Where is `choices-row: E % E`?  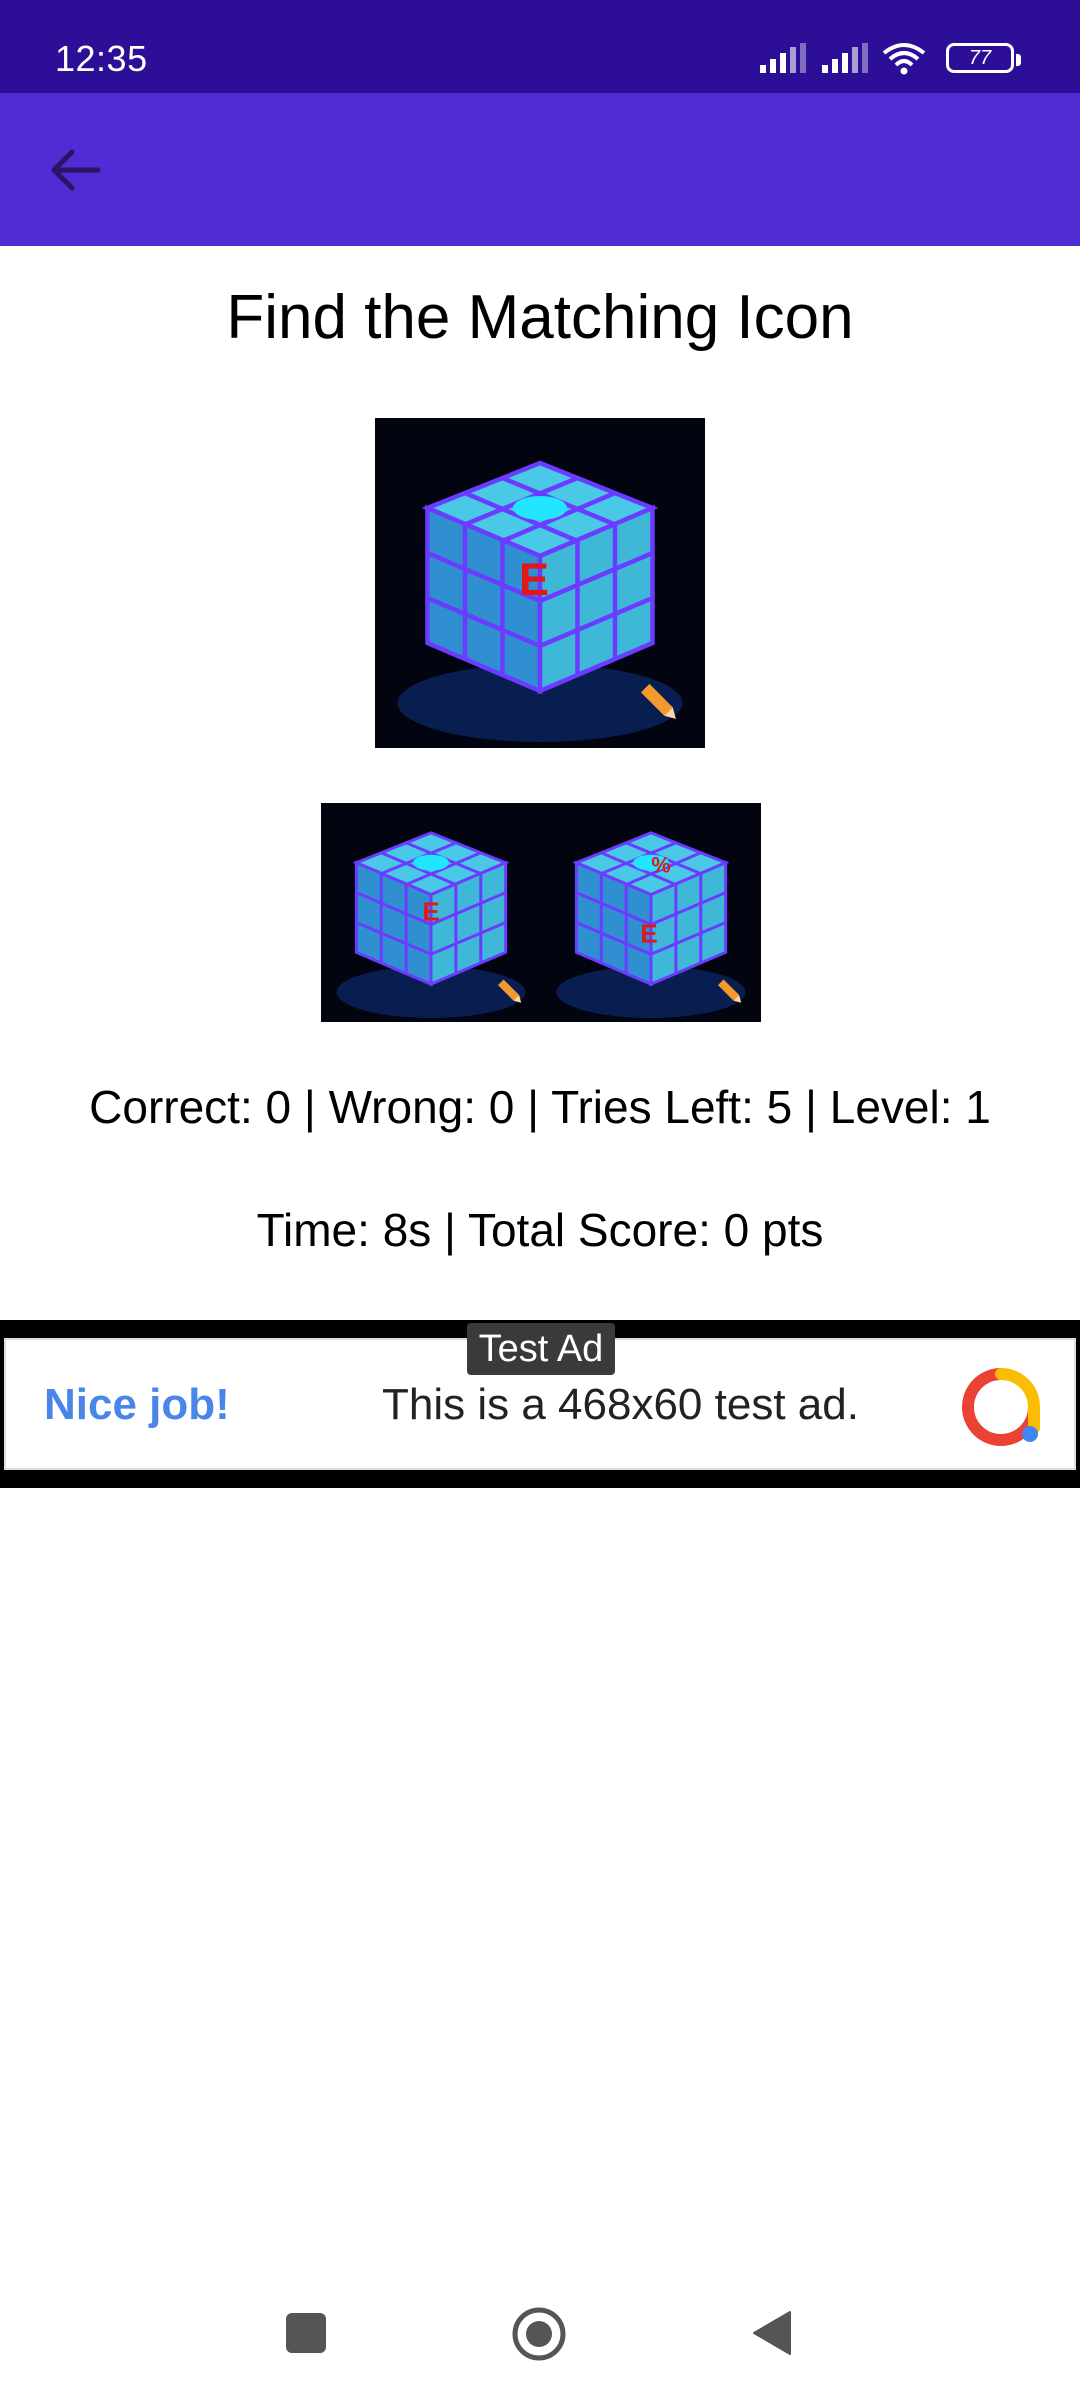
choices-row: E % E is located at coordinates (541, 912).